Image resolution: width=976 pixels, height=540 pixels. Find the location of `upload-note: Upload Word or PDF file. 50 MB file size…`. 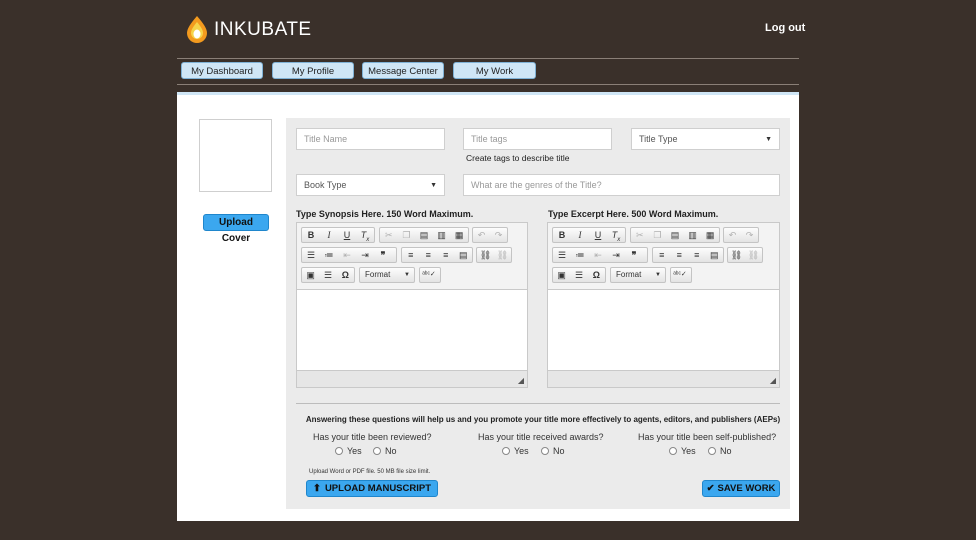

upload-note: Upload Word or PDF file. 50 MB file size… is located at coordinates (370, 472).